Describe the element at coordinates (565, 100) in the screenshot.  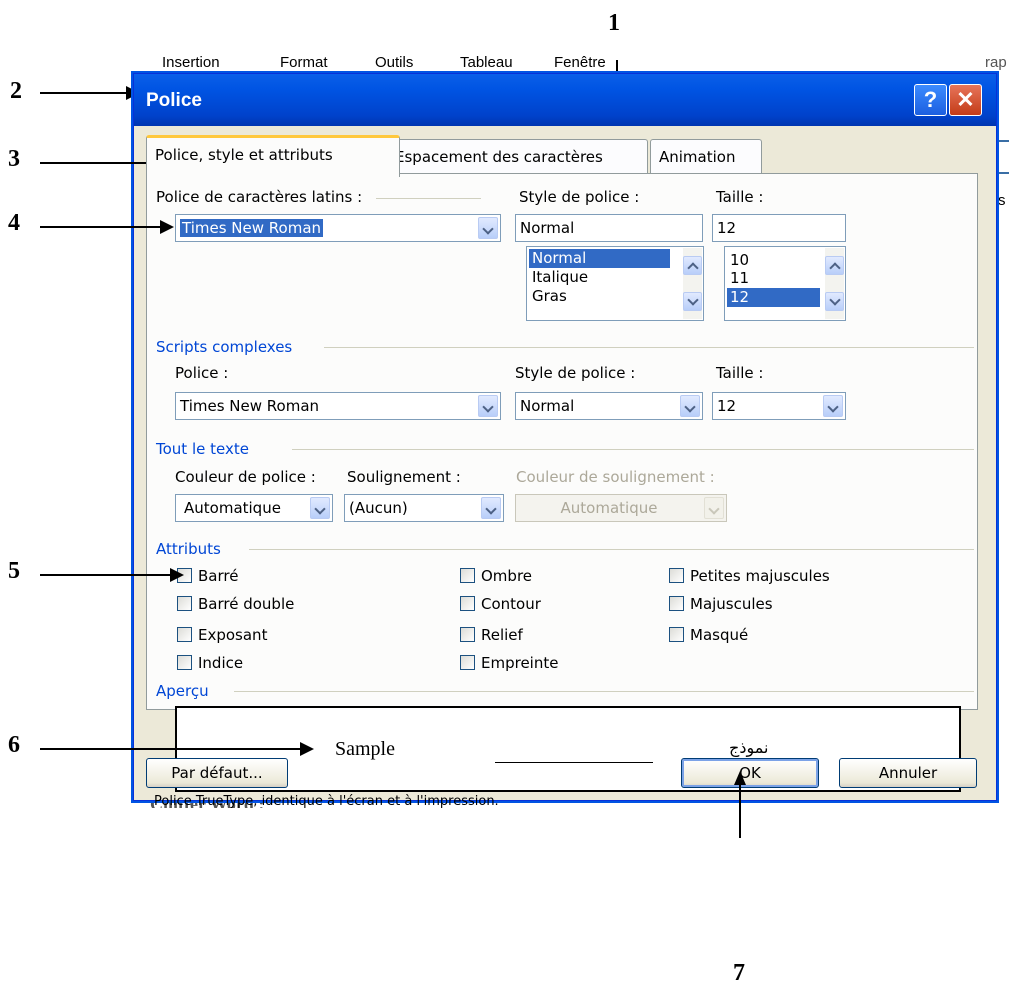
I see `dialog-titlebar: Police ? ✕` at that location.